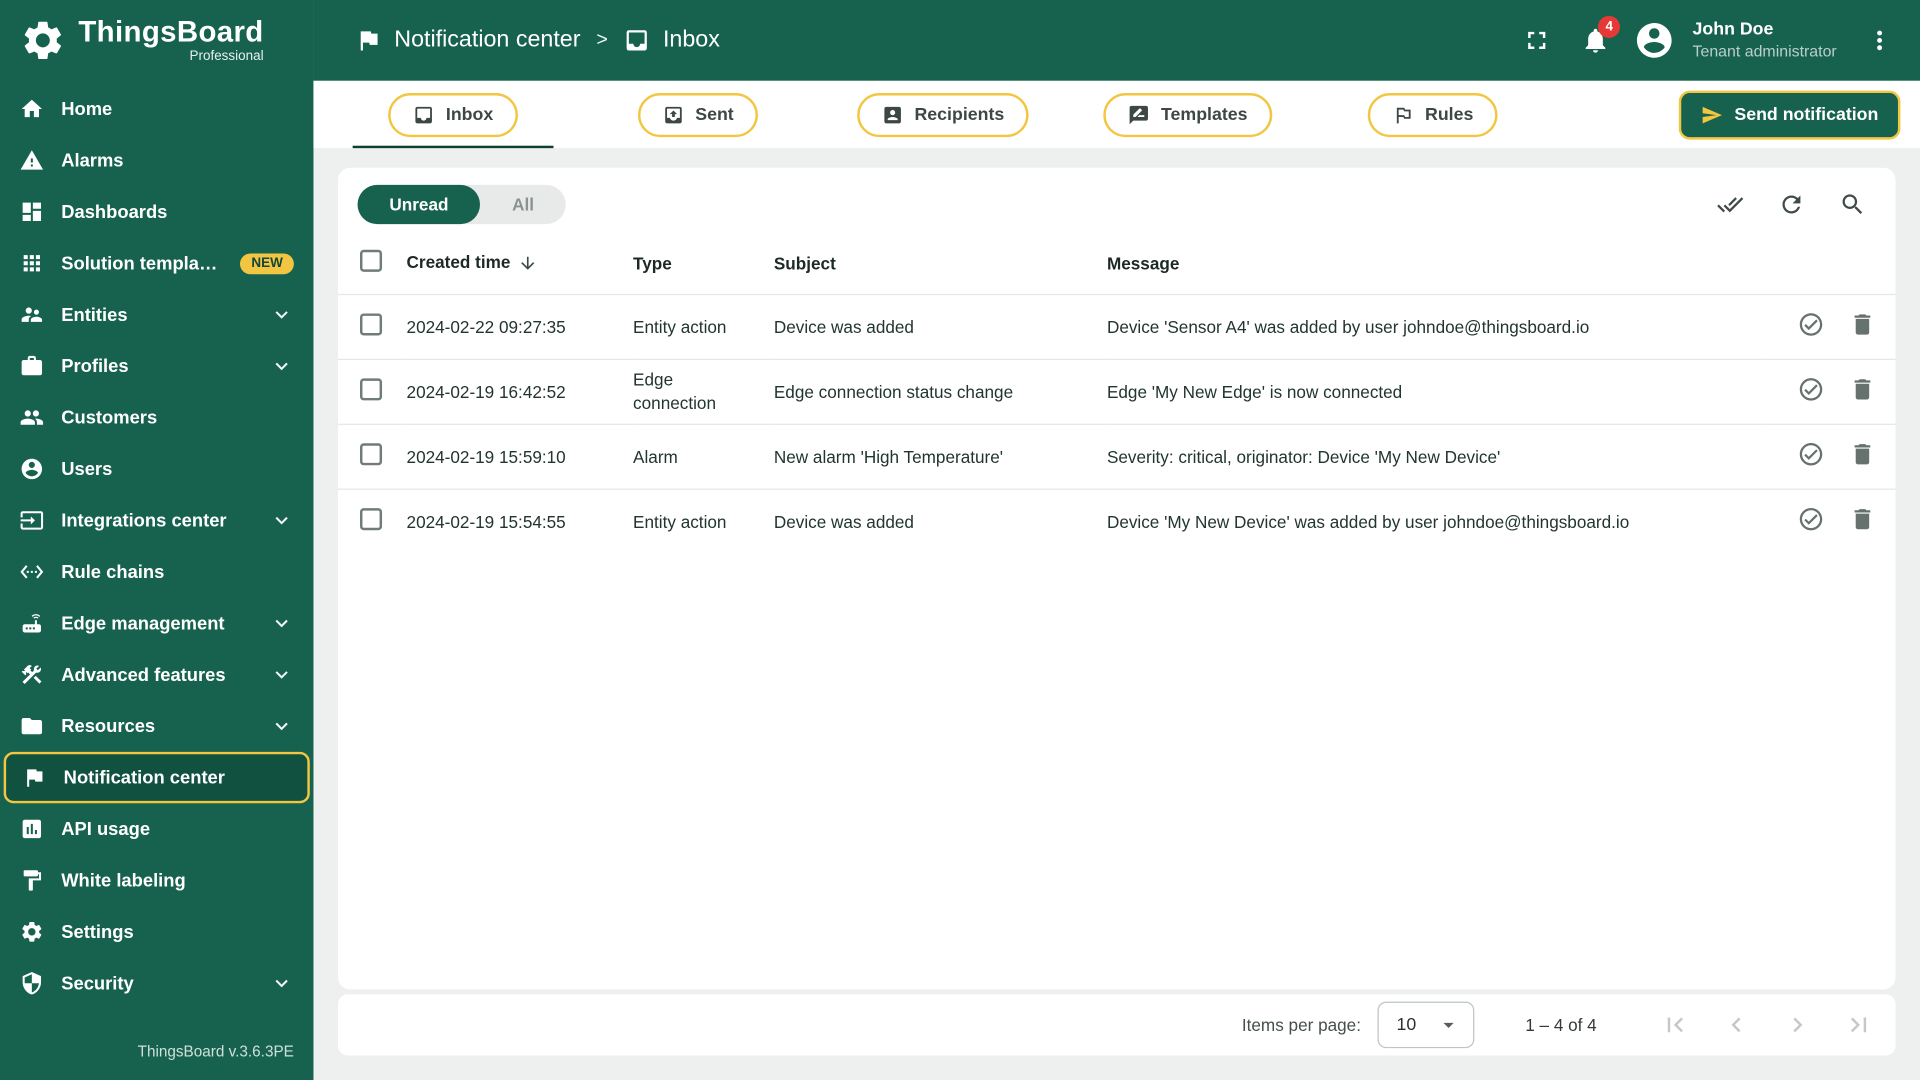 The image size is (1920, 1080). What do you see at coordinates (156, 983) in the screenshot?
I see `sidebar-item-security: Security` at bounding box center [156, 983].